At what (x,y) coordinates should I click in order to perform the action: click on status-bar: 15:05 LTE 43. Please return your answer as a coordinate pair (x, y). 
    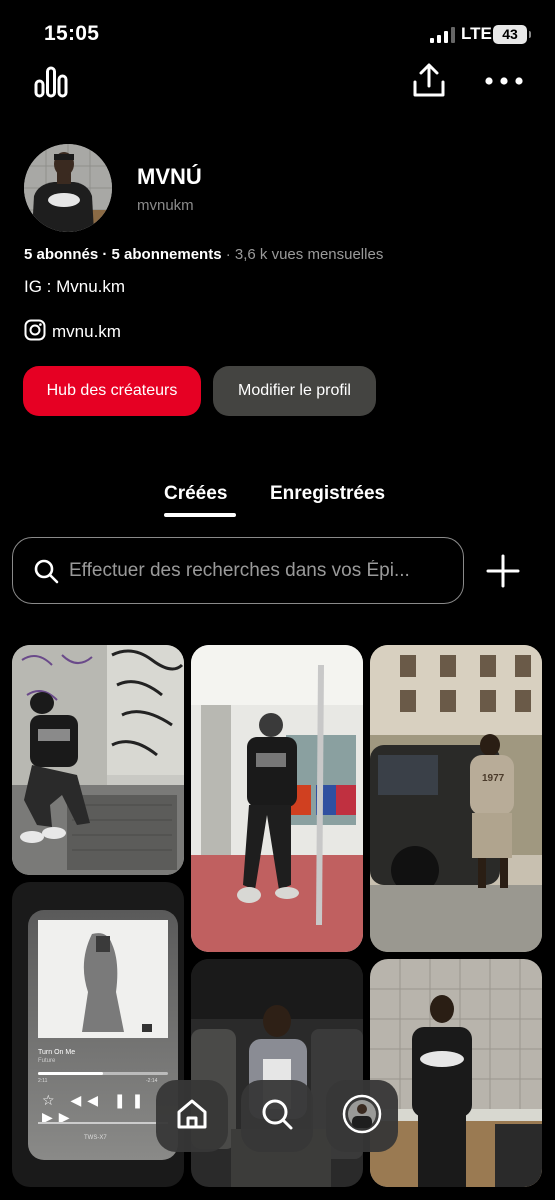
    Looking at the image, I should click on (277, 32).